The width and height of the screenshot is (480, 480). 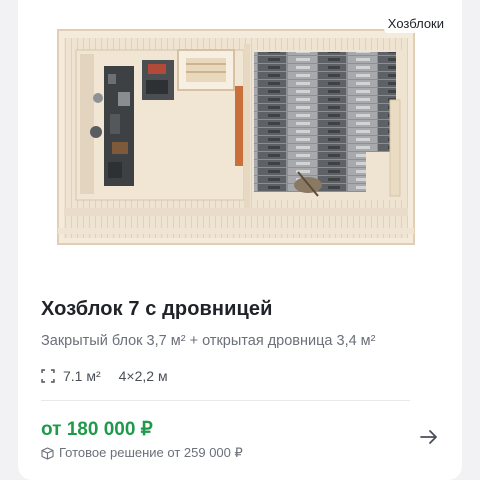 I want to click on category-badge: Хозблоки, so click(x=415, y=23).